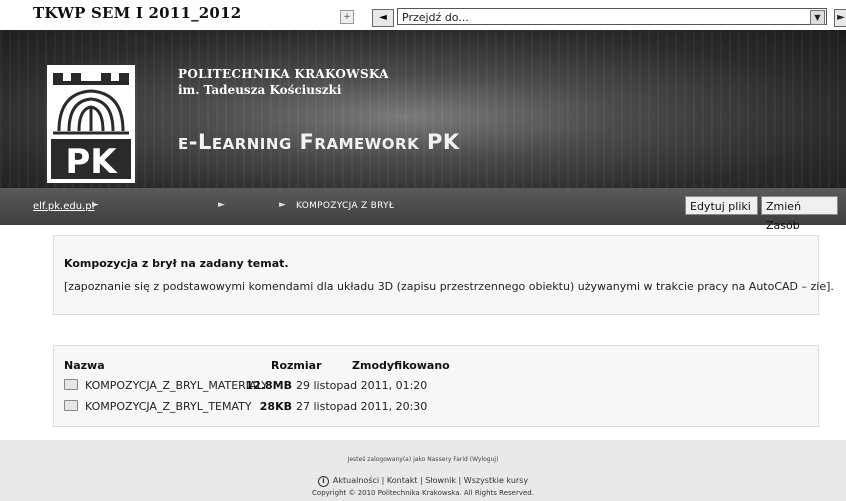 Image resolution: width=846 pixels, height=501 pixels. What do you see at coordinates (296, 365) in the screenshot?
I see `column-header-size: Rozmiar` at bounding box center [296, 365].